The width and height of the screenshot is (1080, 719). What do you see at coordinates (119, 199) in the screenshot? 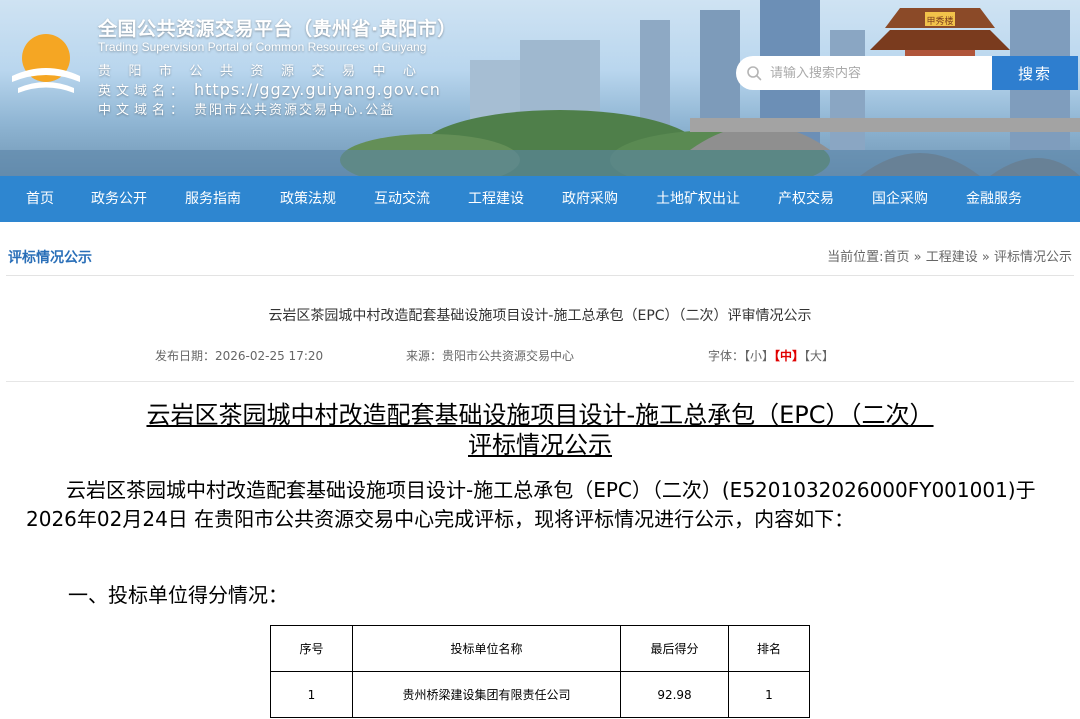
I see `nav-item-gov-affairs: 政务公开` at bounding box center [119, 199].